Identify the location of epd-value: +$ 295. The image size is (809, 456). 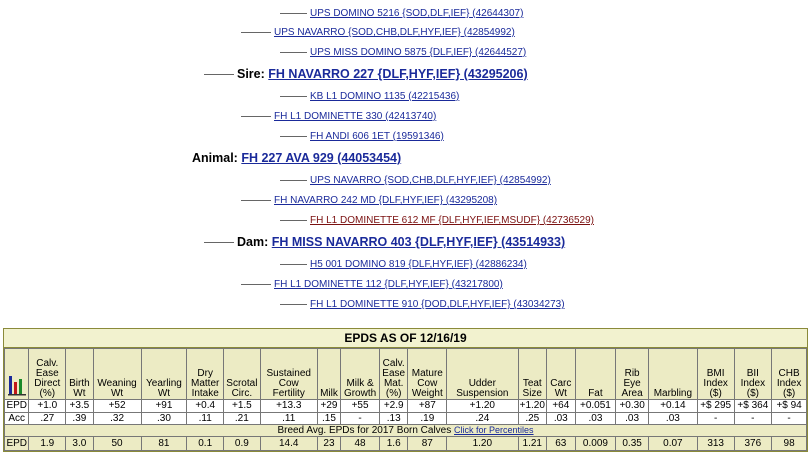
(715, 406).